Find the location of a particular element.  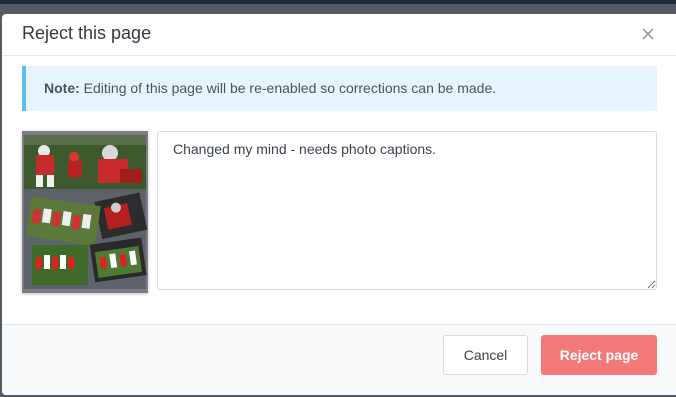

cancel-button: Cancel is located at coordinates (485, 355).